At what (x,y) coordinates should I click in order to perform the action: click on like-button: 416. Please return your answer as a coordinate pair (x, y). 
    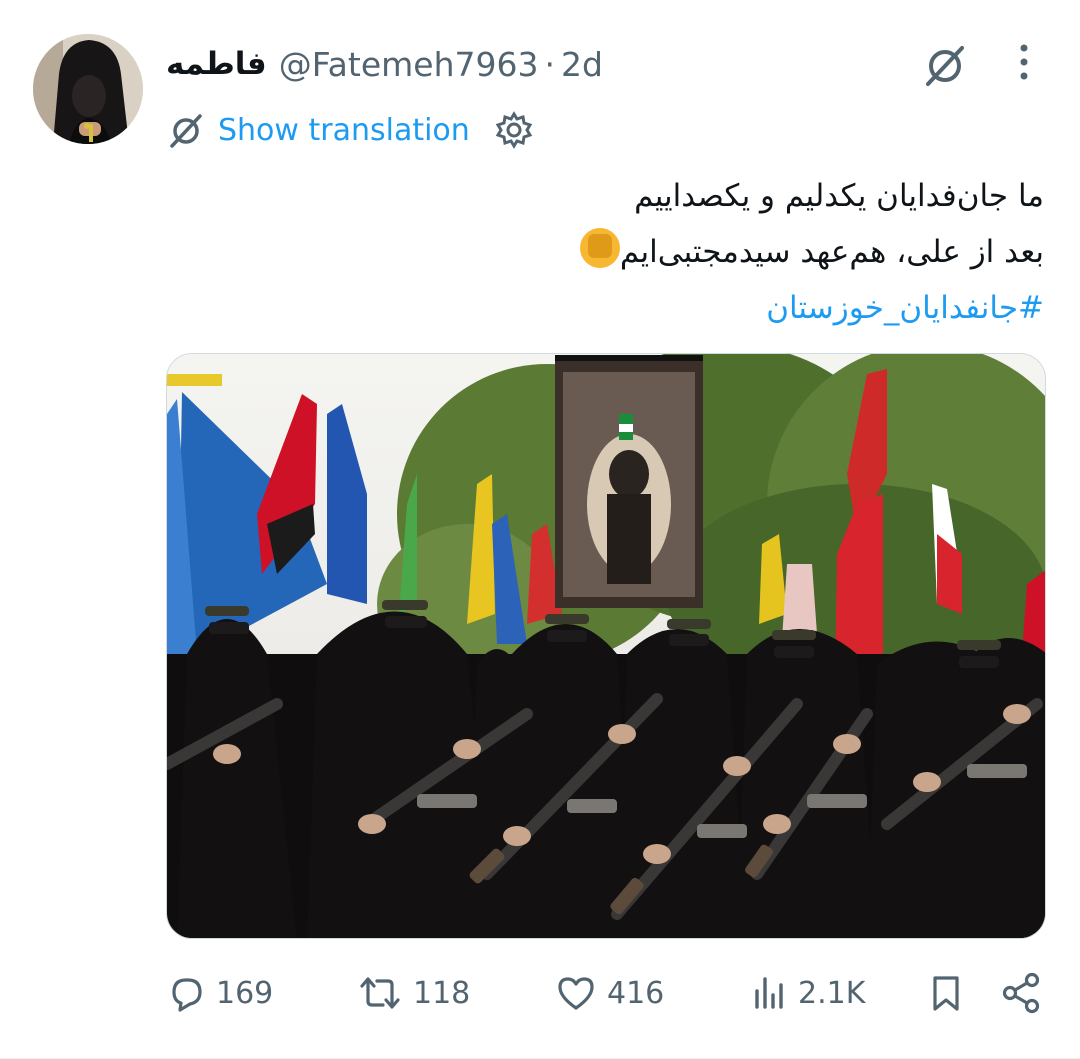
    Looking at the image, I should click on (609, 993).